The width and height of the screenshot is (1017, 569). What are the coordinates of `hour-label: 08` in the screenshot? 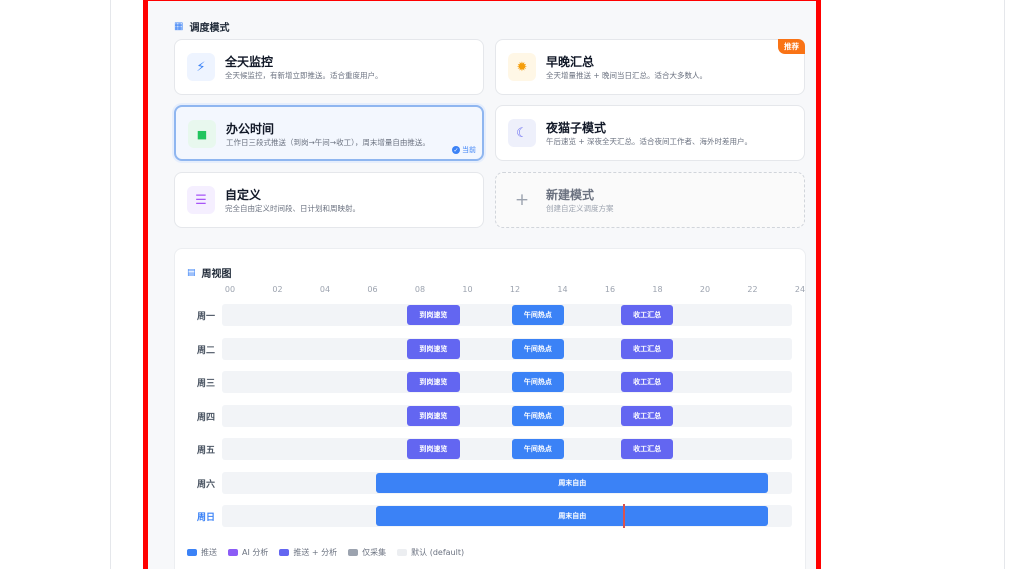 It's located at (420, 289).